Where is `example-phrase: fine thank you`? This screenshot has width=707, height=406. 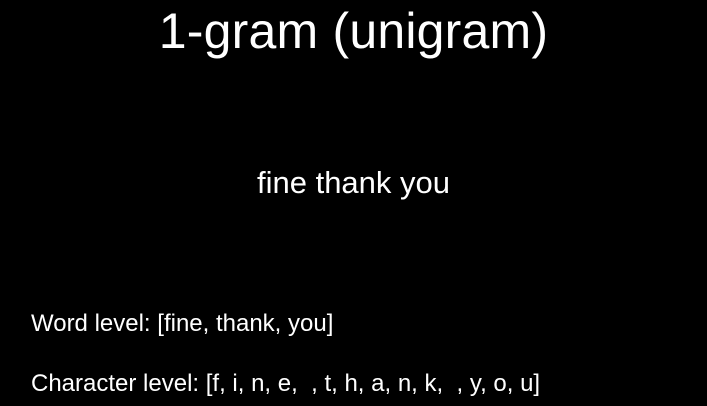
example-phrase: fine thank you is located at coordinates (353, 182).